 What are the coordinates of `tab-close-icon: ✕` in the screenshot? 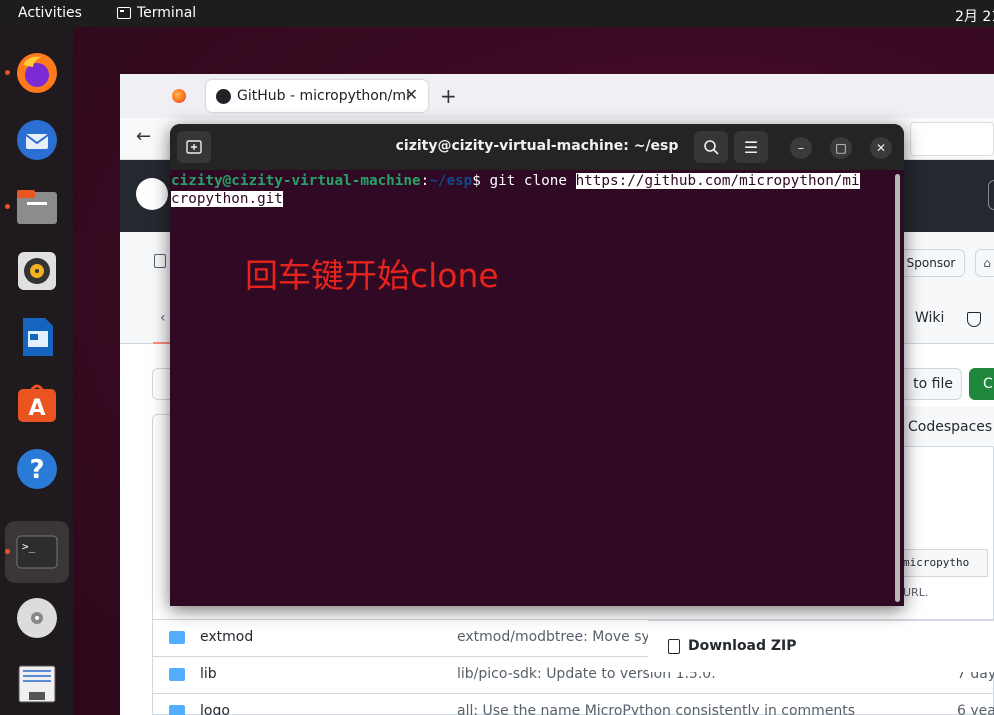 It's located at (411, 94).